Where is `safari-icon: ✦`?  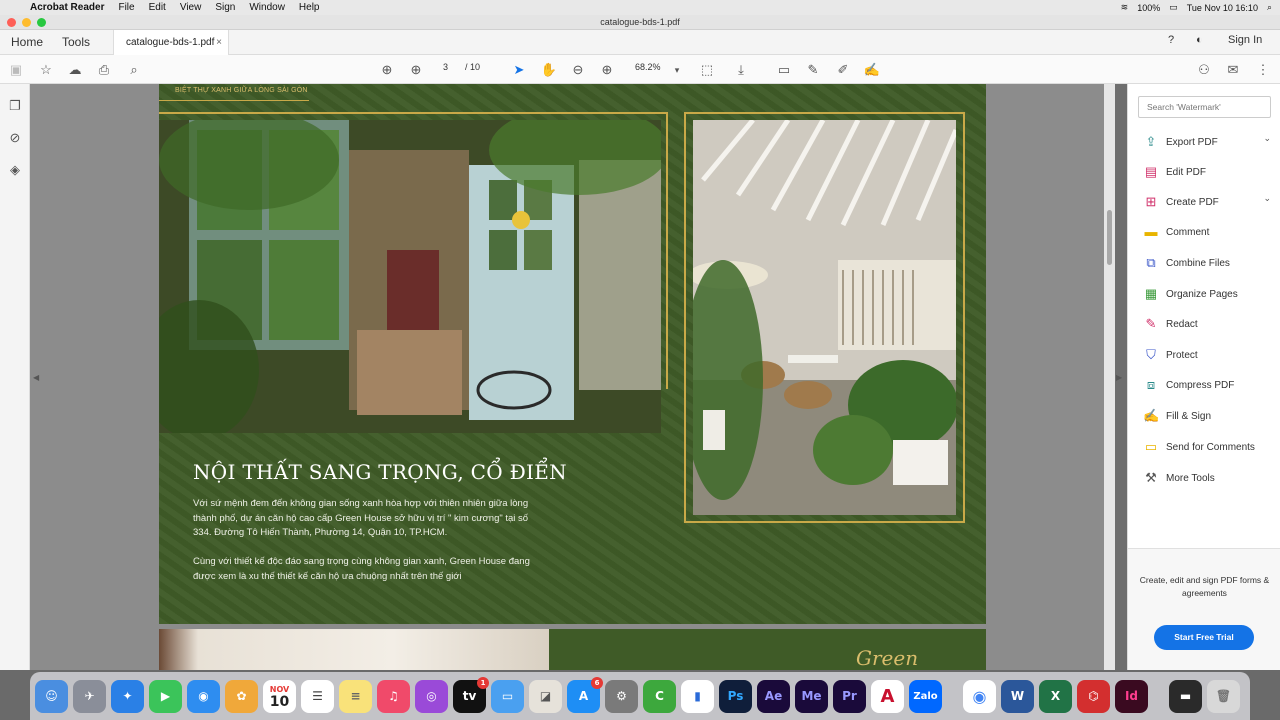 safari-icon: ✦ is located at coordinates (127, 696).